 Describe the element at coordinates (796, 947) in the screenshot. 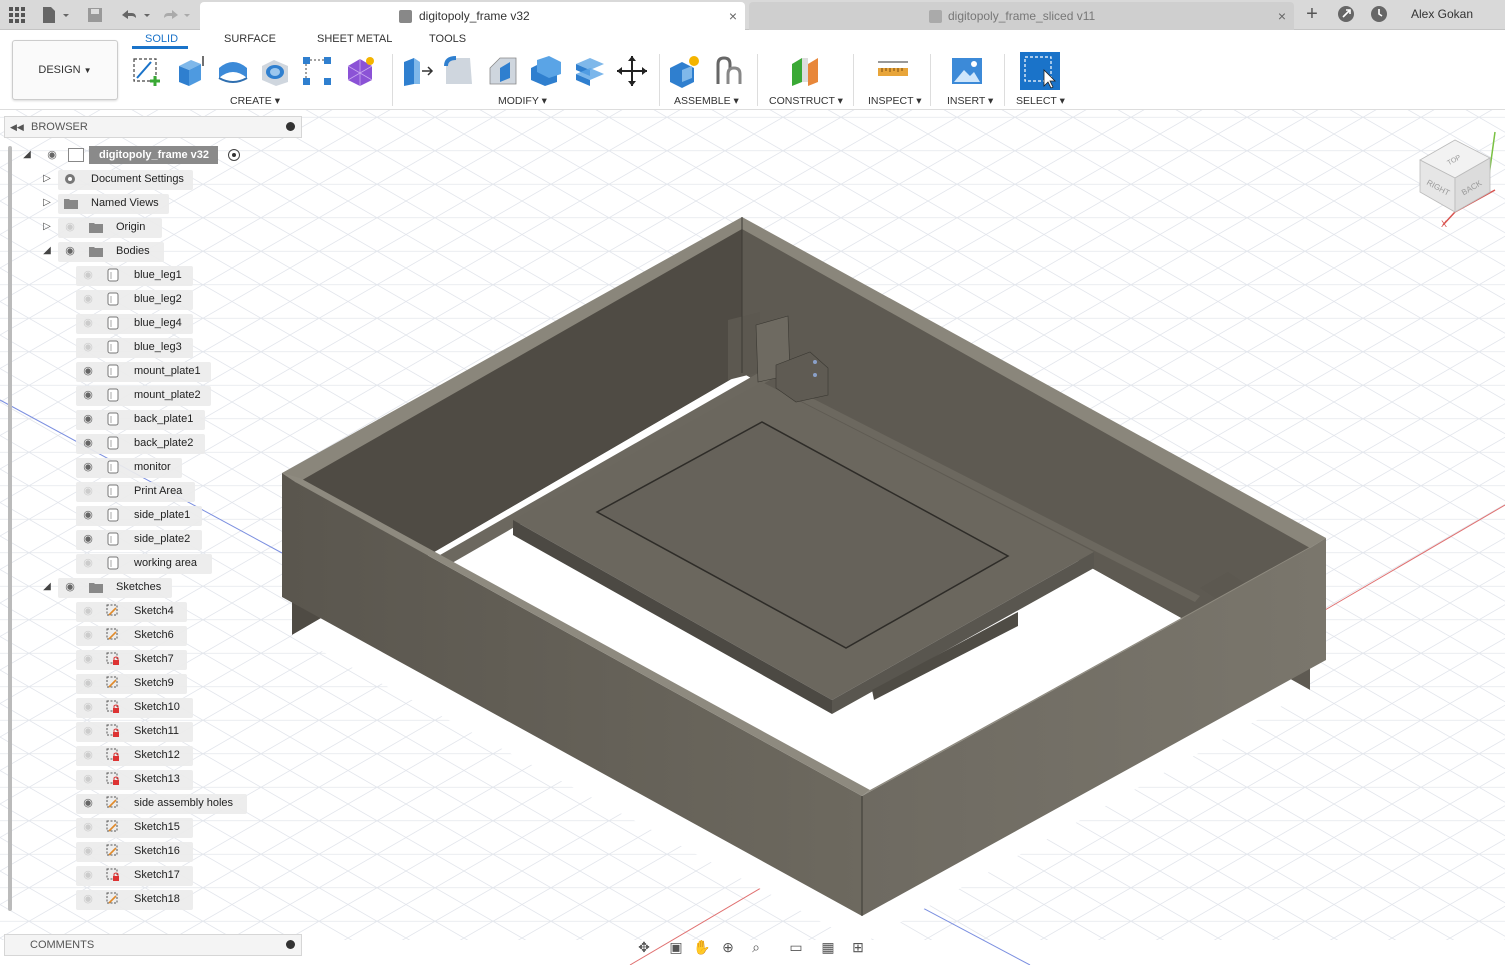

I see `display-settings-icon: ▭` at that location.